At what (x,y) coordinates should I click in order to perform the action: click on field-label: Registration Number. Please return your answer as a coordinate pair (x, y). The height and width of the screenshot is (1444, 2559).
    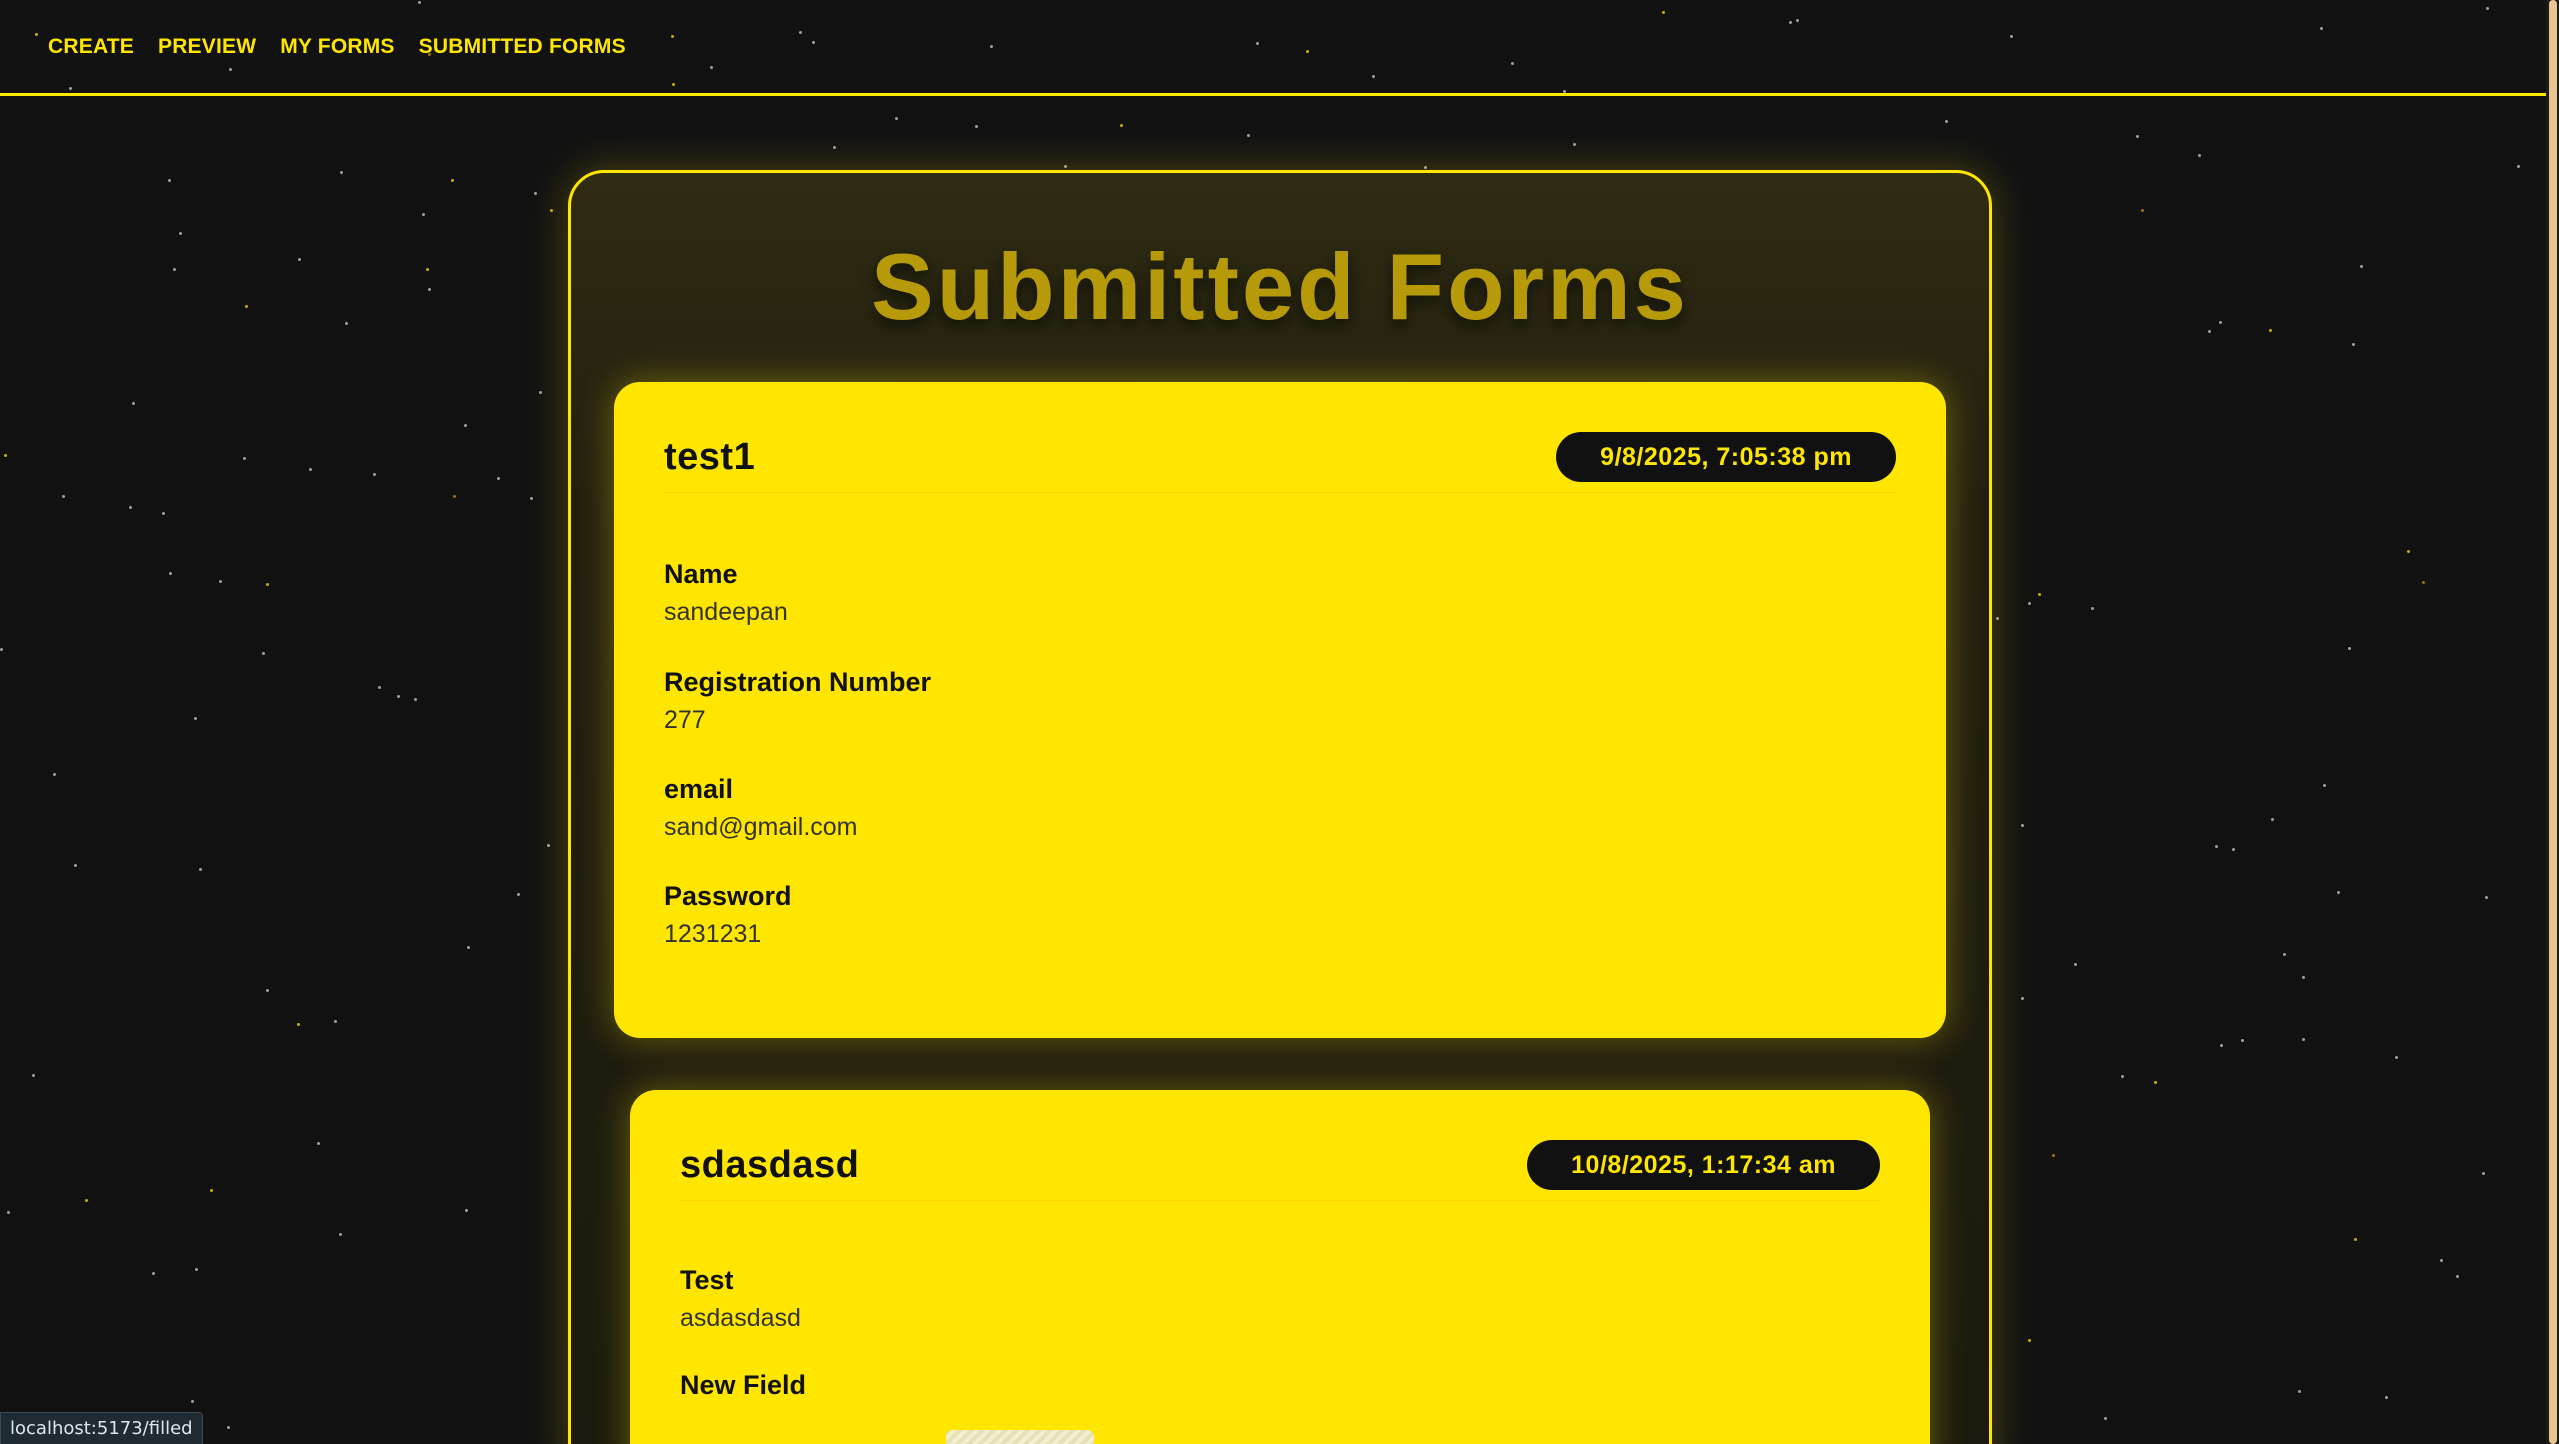
    Looking at the image, I should click on (798, 682).